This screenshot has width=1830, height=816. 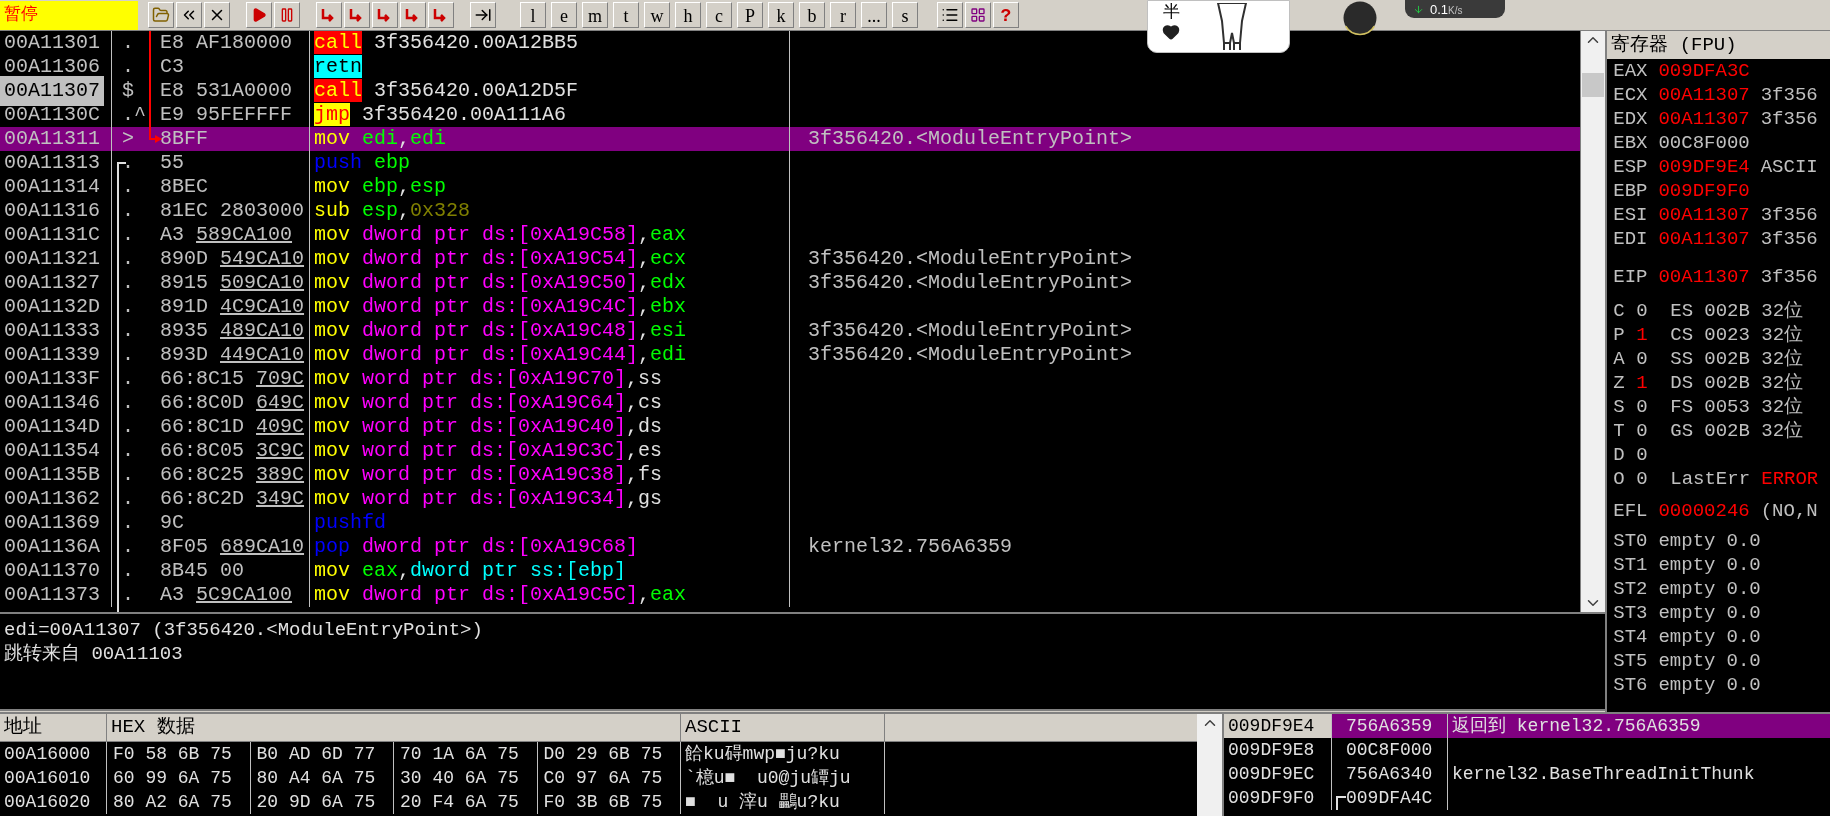 I want to click on scrollbar-thumb, so click(x=1593, y=85).